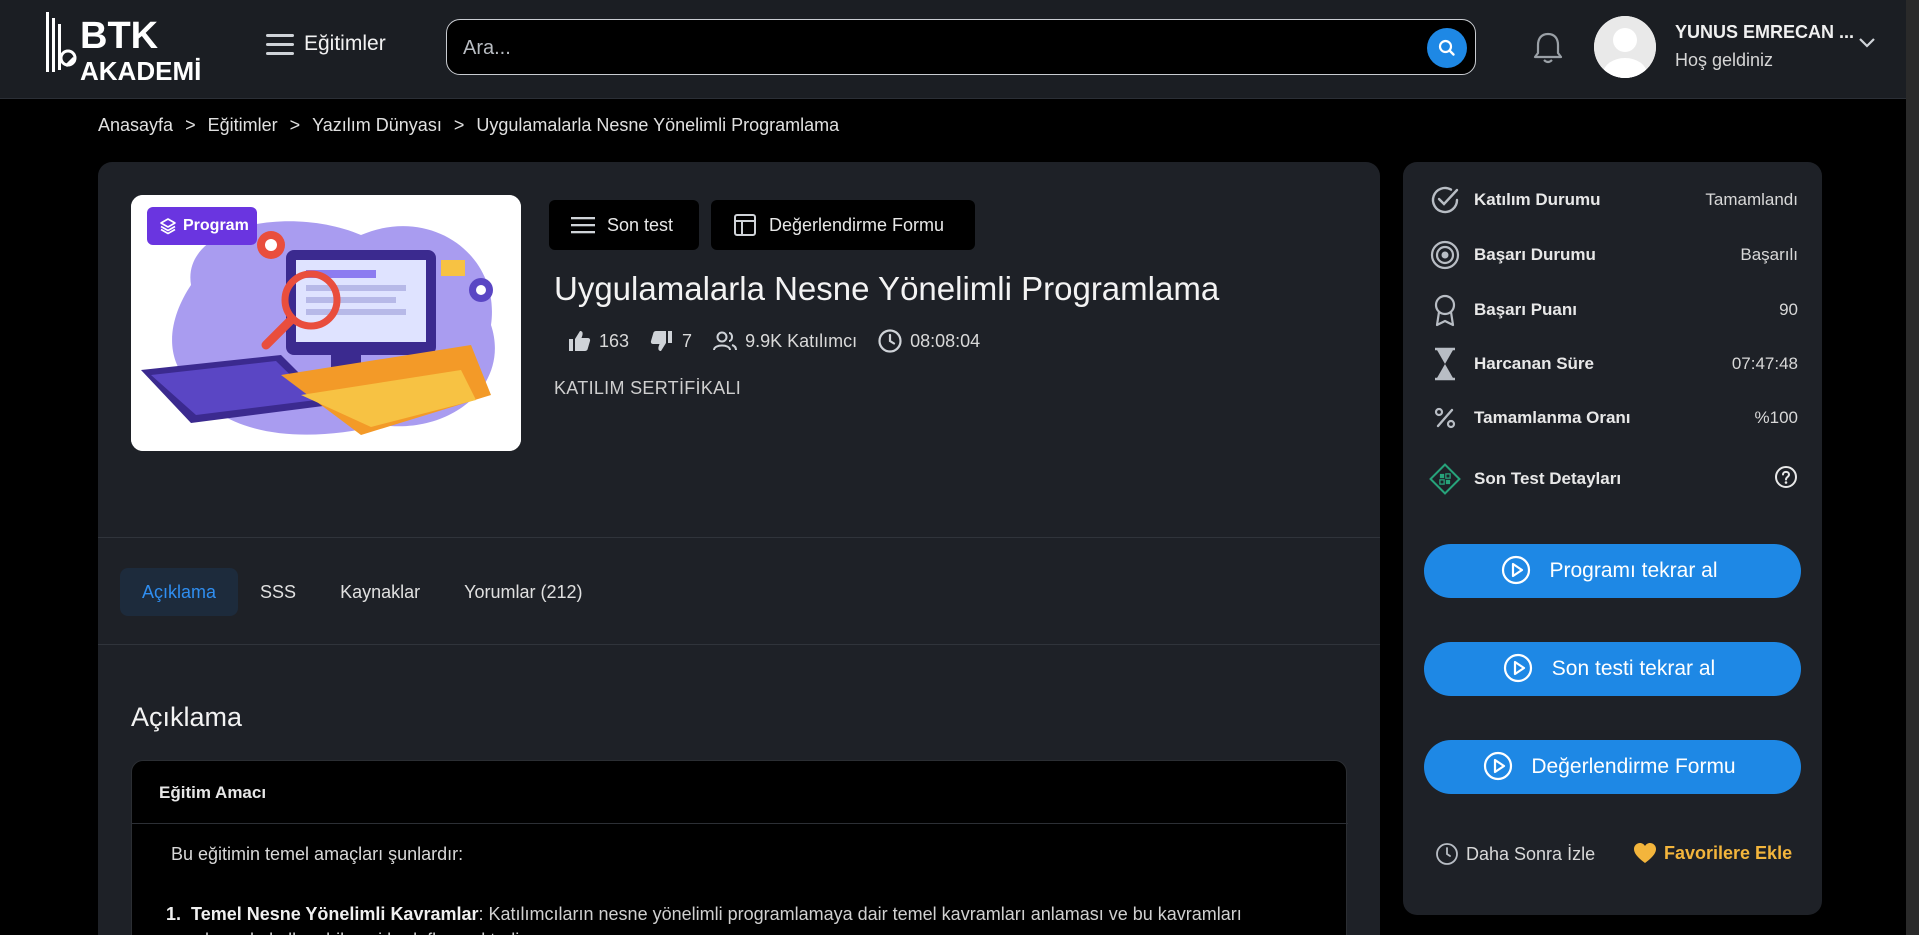 Image resolution: width=1919 pixels, height=935 pixels. I want to click on breadcrumb-category: Yazılım Dünyası, so click(377, 125).